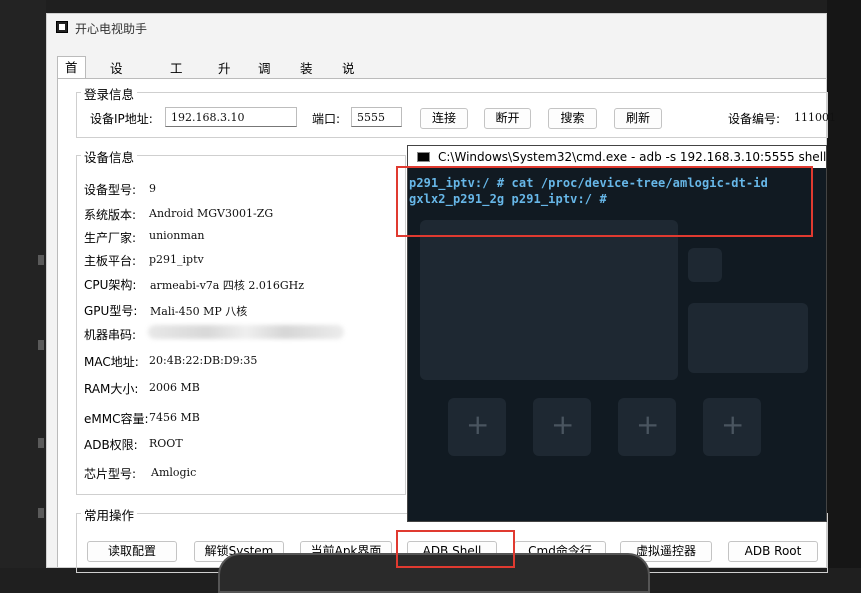  What do you see at coordinates (199, 311) in the screenshot?
I see `gpu-model-value: Mali-450 MP 八核` at bounding box center [199, 311].